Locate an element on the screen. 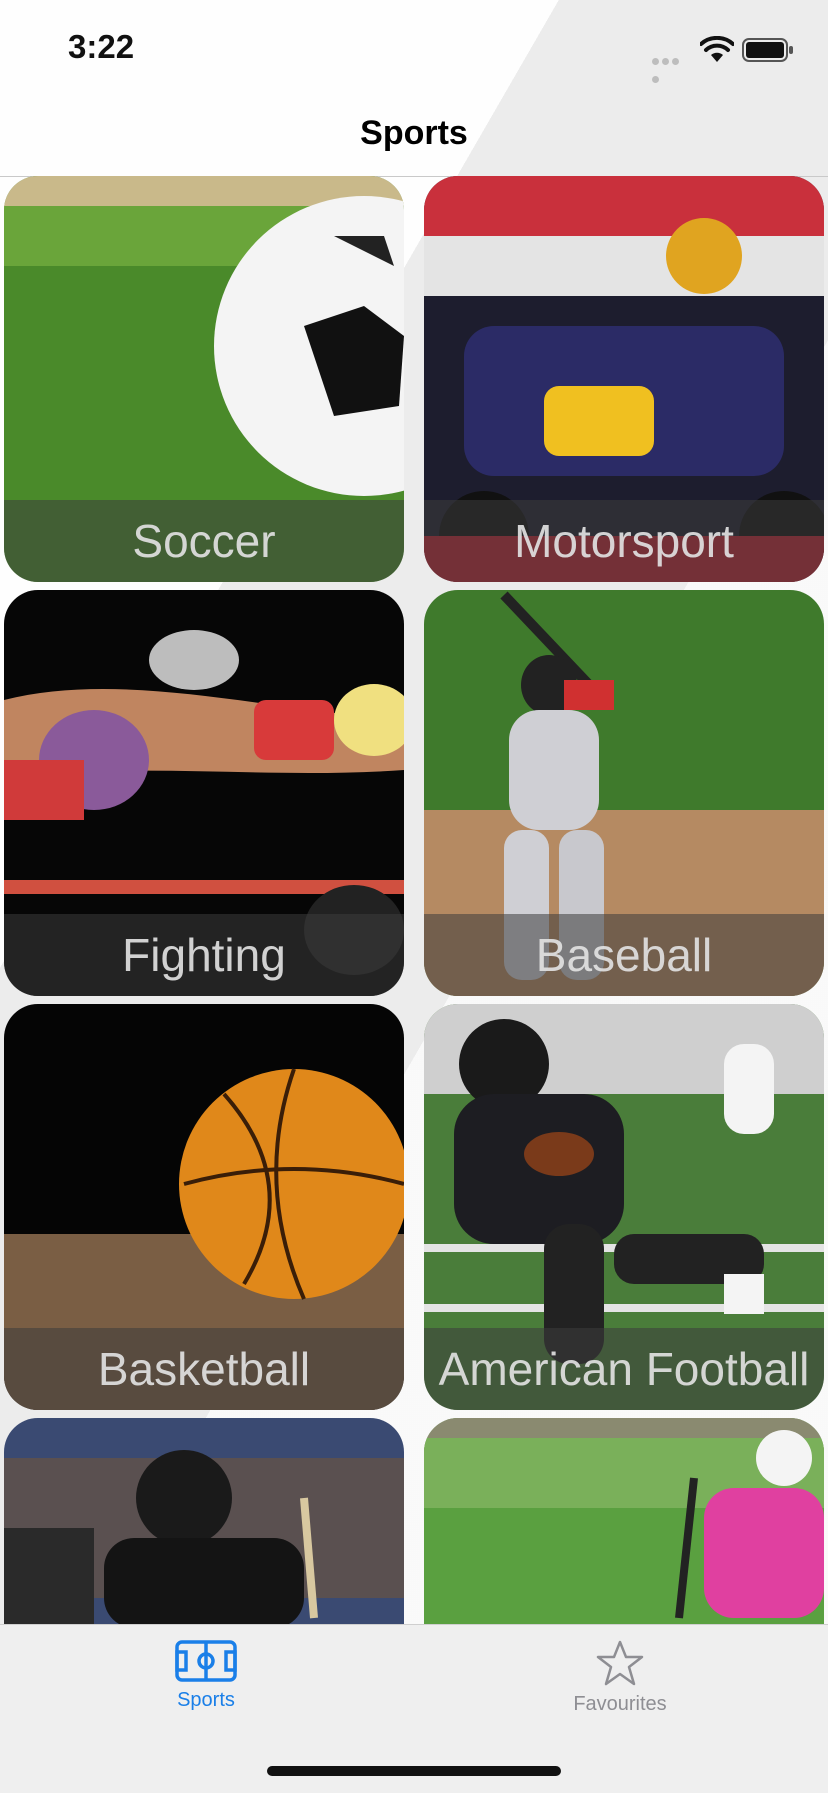 The width and height of the screenshot is (828, 1793). tile-label: Motorsport is located at coordinates (624, 541).